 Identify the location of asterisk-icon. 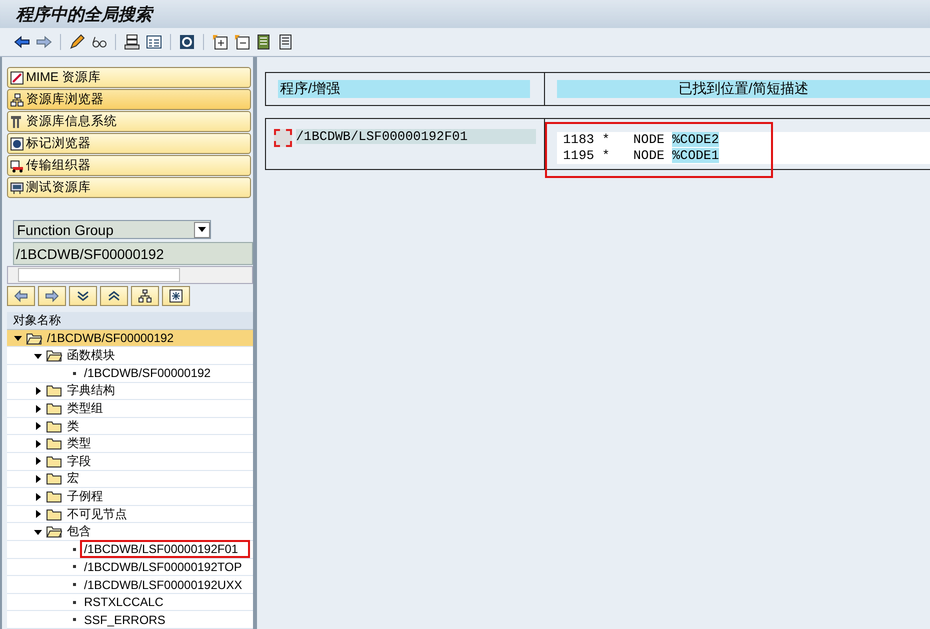
(176, 296).